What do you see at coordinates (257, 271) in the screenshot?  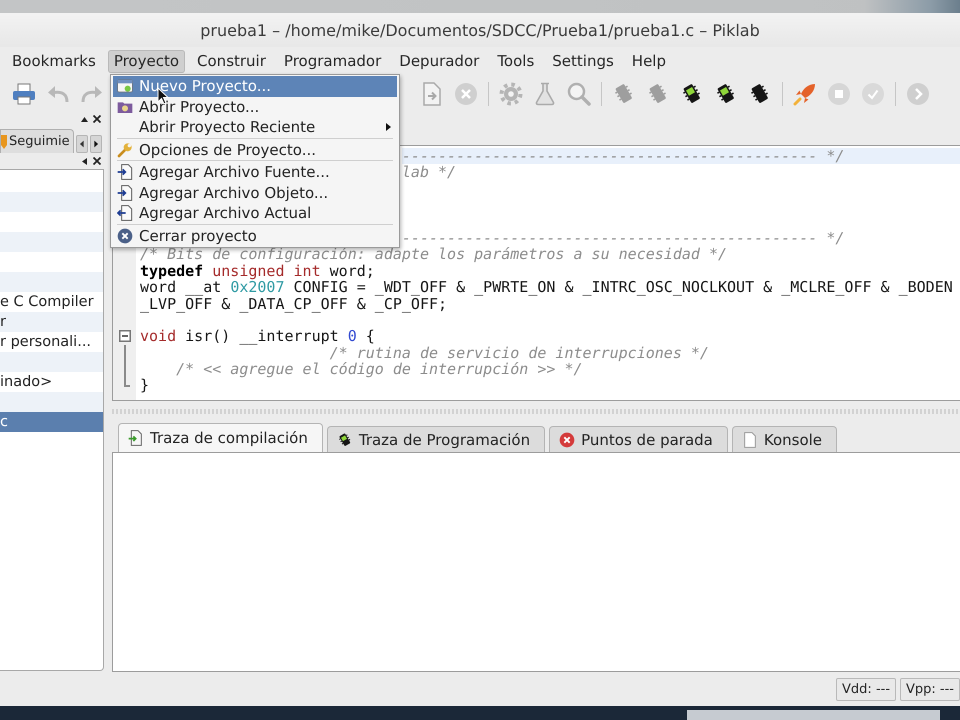 I see `code-line: typedef unsigned int word;` at bounding box center [257, 271].